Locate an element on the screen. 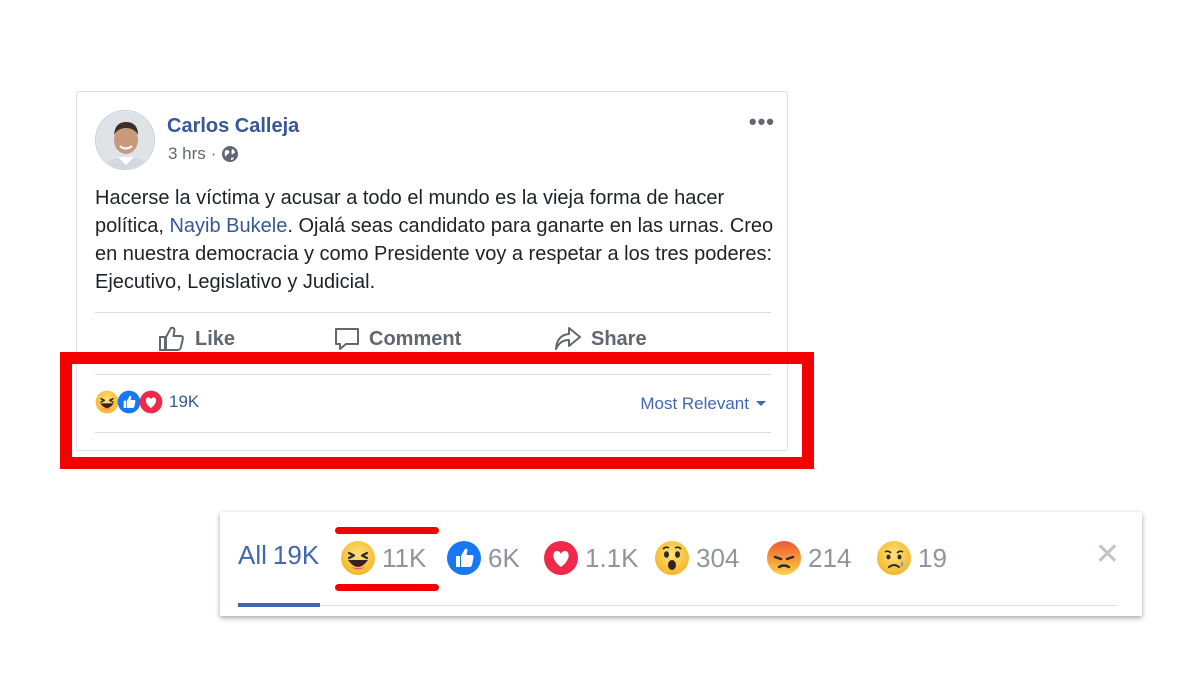  tab-haha-count: 11K is located at coordinates (404, 557).